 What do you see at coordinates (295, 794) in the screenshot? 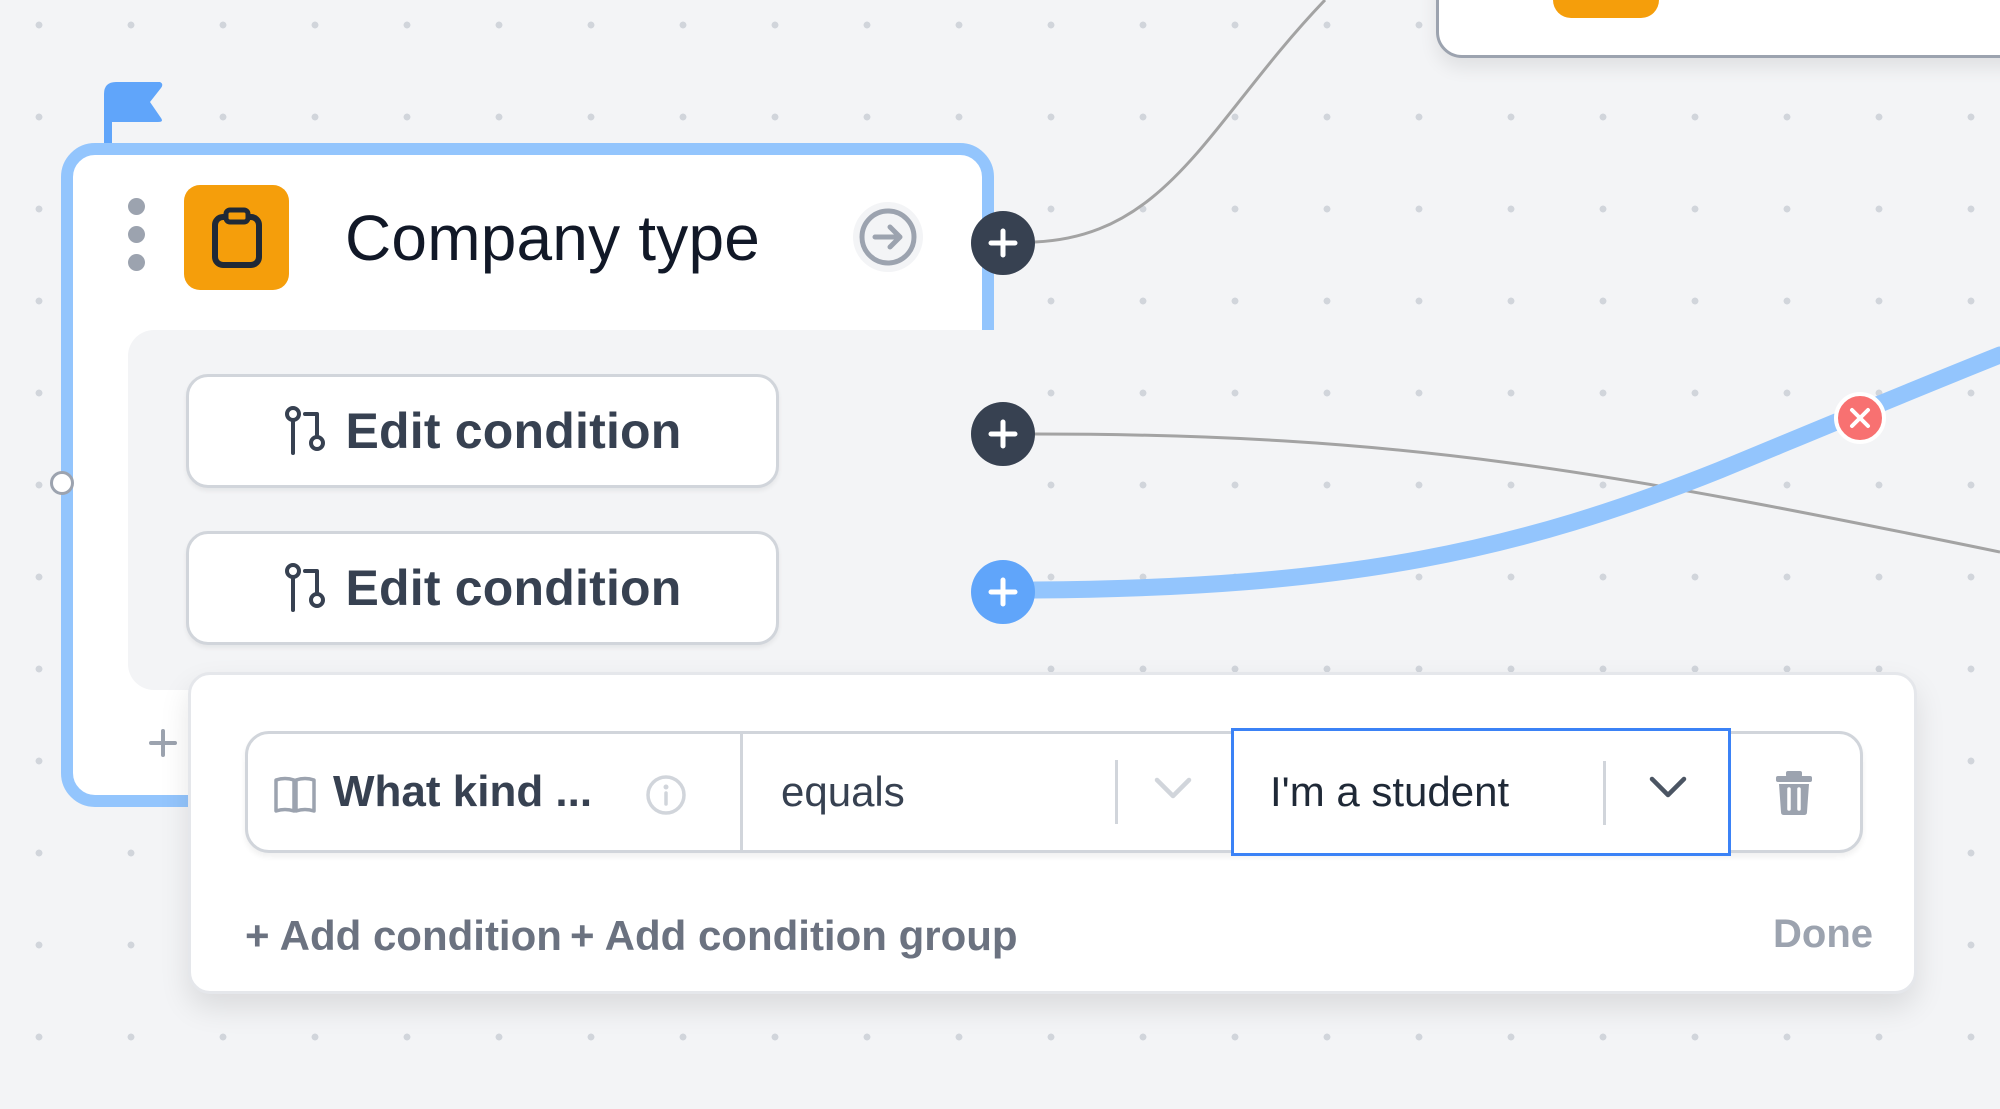
I see `book-icon` at bounding box center [295, 794].